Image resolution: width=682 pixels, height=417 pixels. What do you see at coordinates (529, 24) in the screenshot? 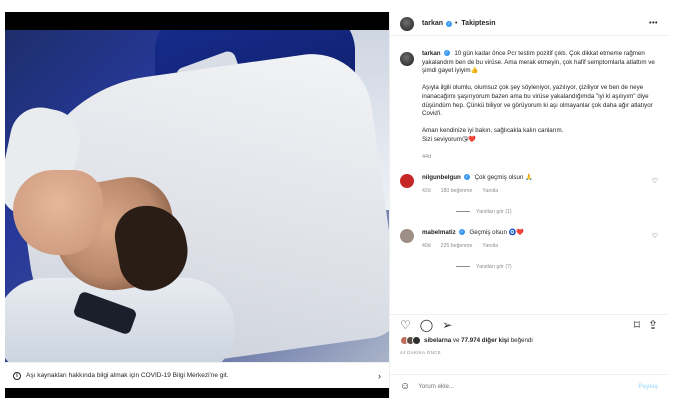
I see `post-header: tarkan ✓ • Takiptesin •••` at bounding box center [529, 24].